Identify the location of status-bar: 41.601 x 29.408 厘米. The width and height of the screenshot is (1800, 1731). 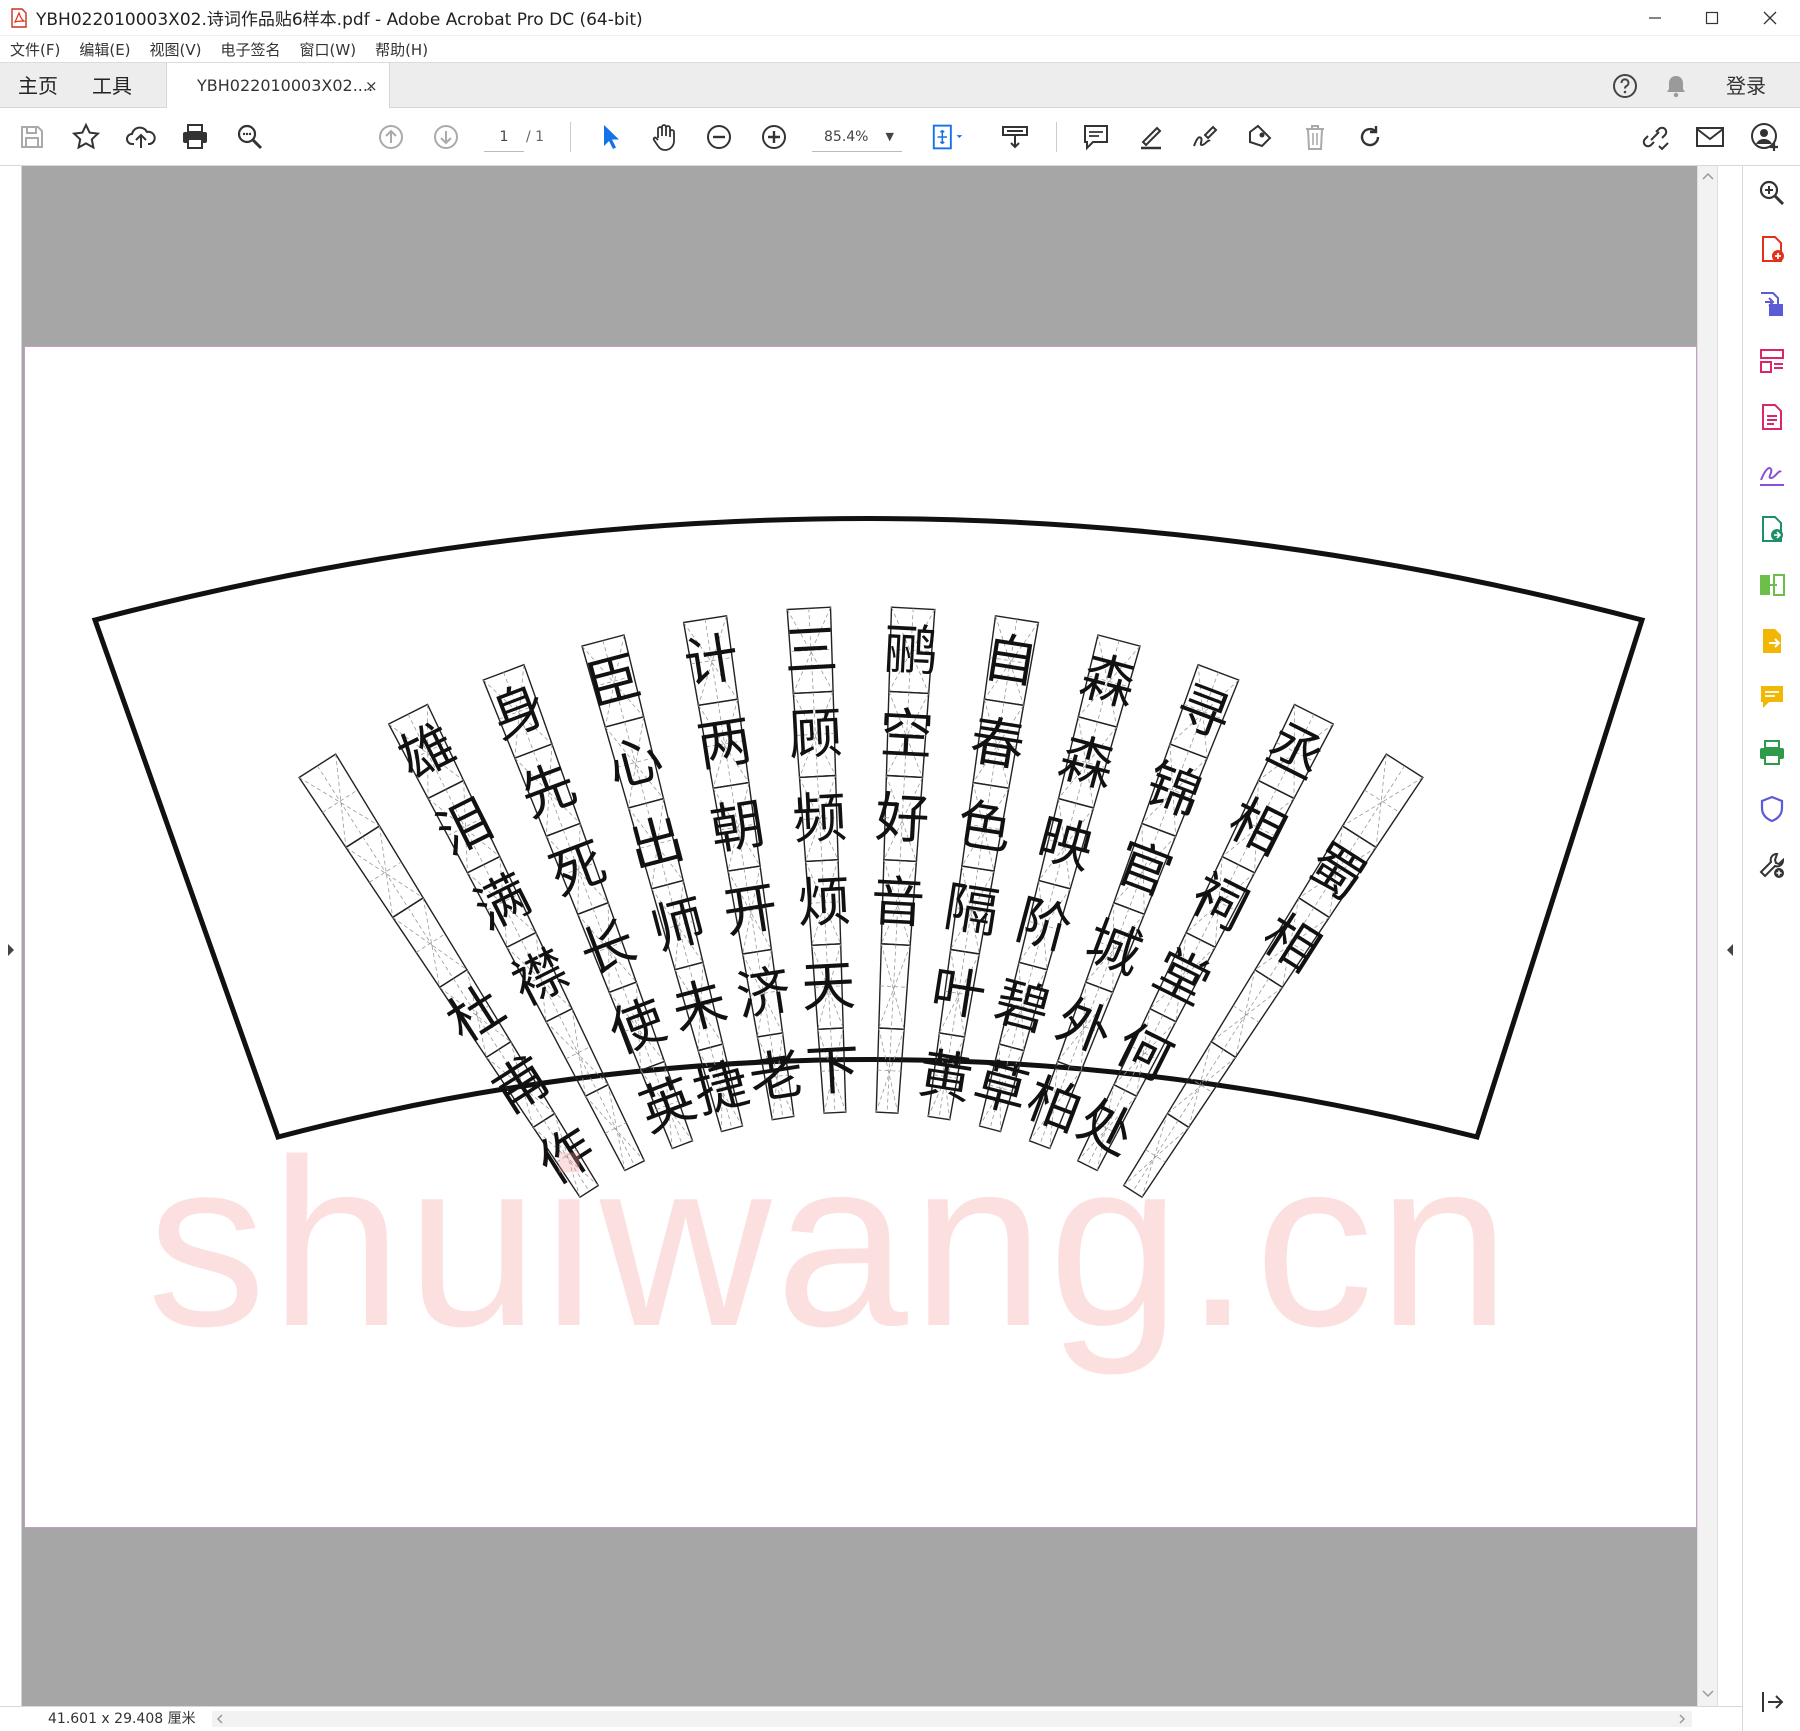
(871, 1718).